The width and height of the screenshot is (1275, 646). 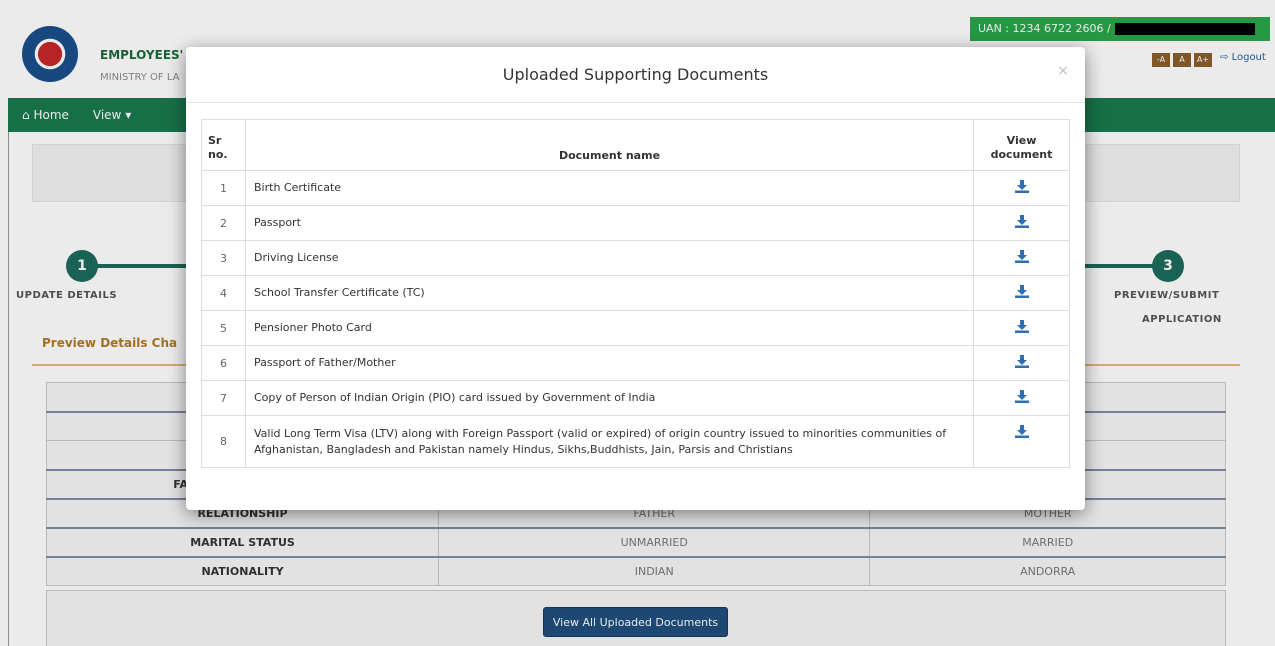 I want to click on table-row: 1 Birth Certificate, so click(x=635, y=188).